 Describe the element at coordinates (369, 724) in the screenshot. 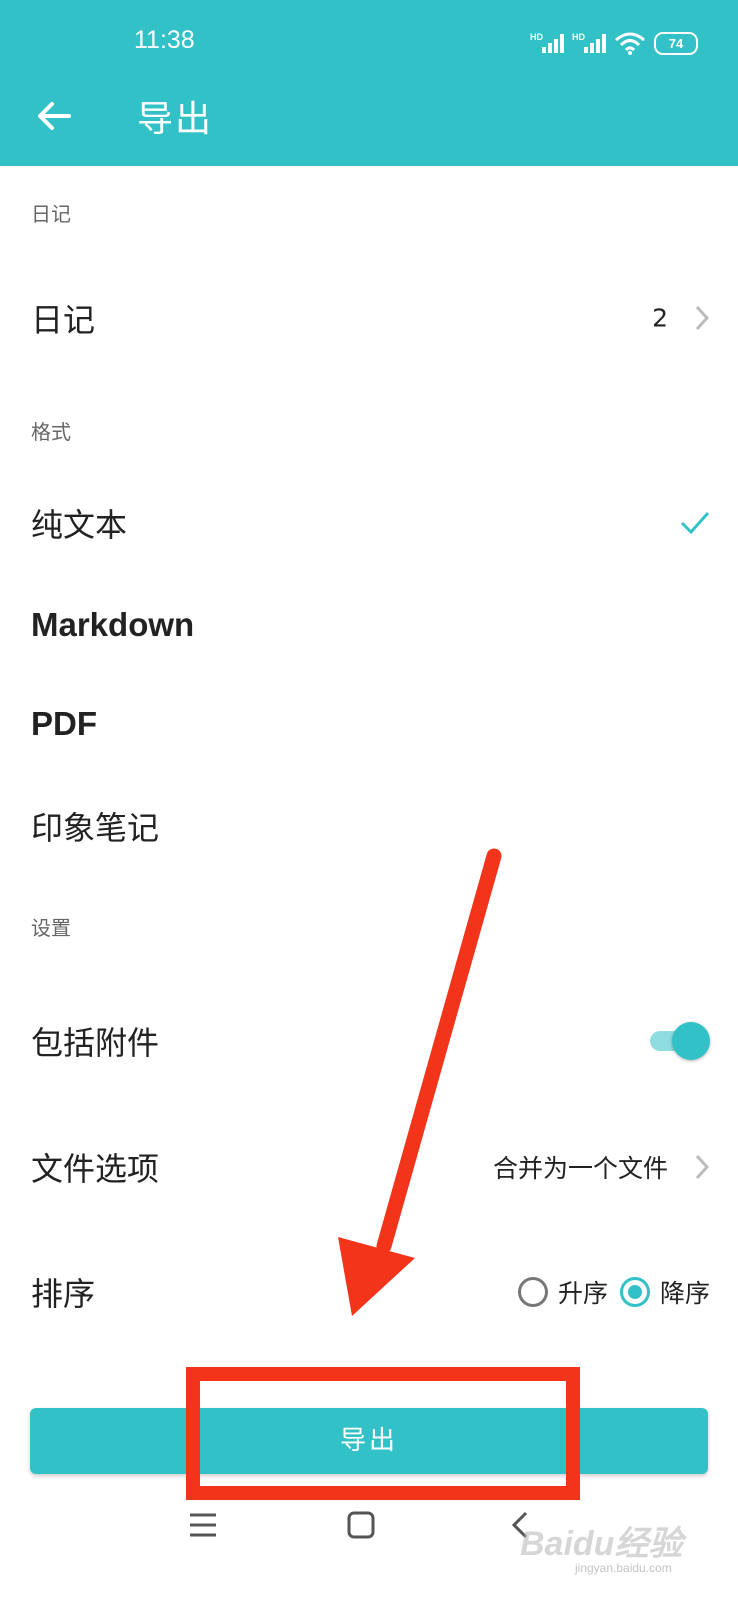

I see `format-option-pdf: PDF` at that location.